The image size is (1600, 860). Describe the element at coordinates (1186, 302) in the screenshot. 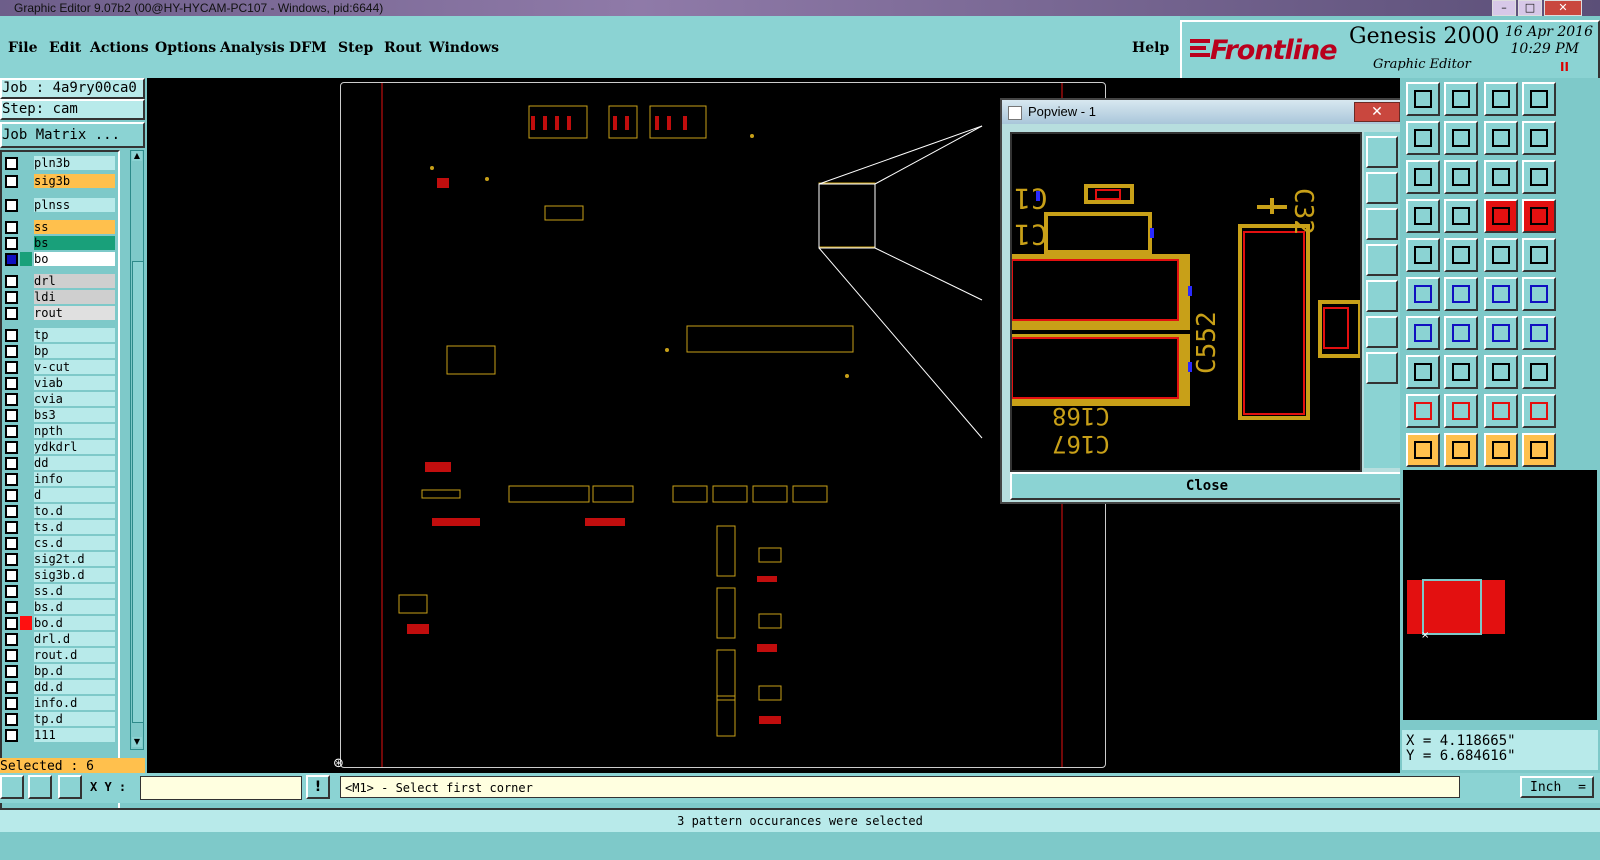

I see `popview-canvas: C1 C1 C32 C552 C168 C167` at that location.